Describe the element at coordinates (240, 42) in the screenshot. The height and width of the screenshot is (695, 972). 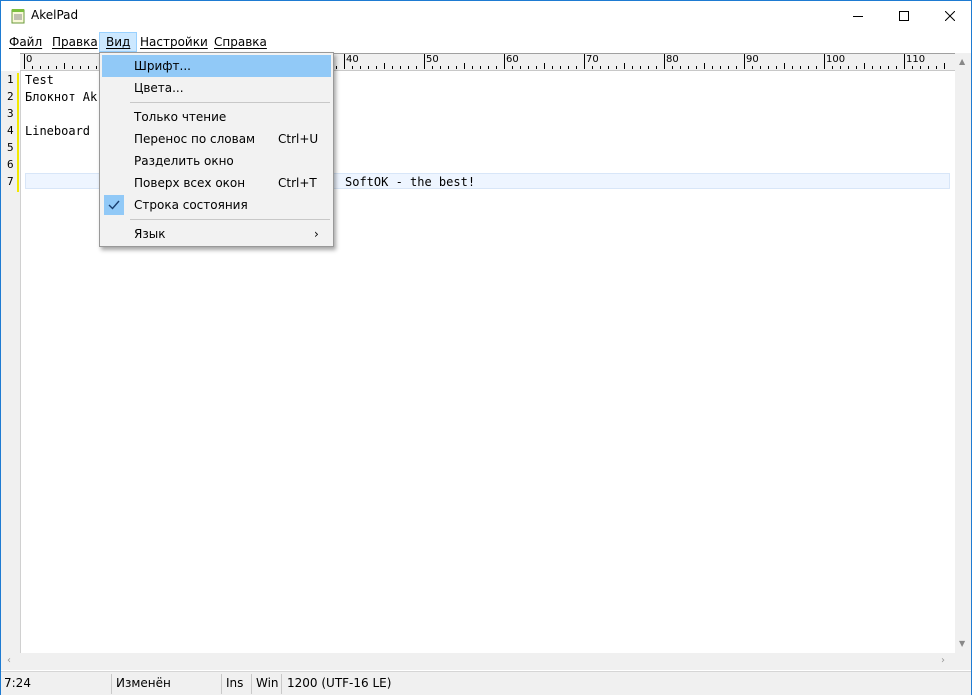
I see `menu-help: Справка` at that location.